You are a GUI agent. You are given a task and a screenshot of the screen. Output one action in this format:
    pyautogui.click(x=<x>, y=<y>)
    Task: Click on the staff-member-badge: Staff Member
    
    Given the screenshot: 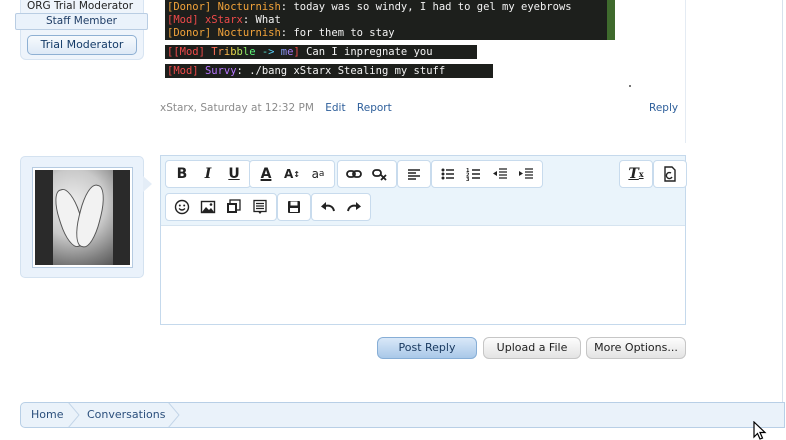 What is the action you would take?
    pyautogui.click(x=81, y=21)
    